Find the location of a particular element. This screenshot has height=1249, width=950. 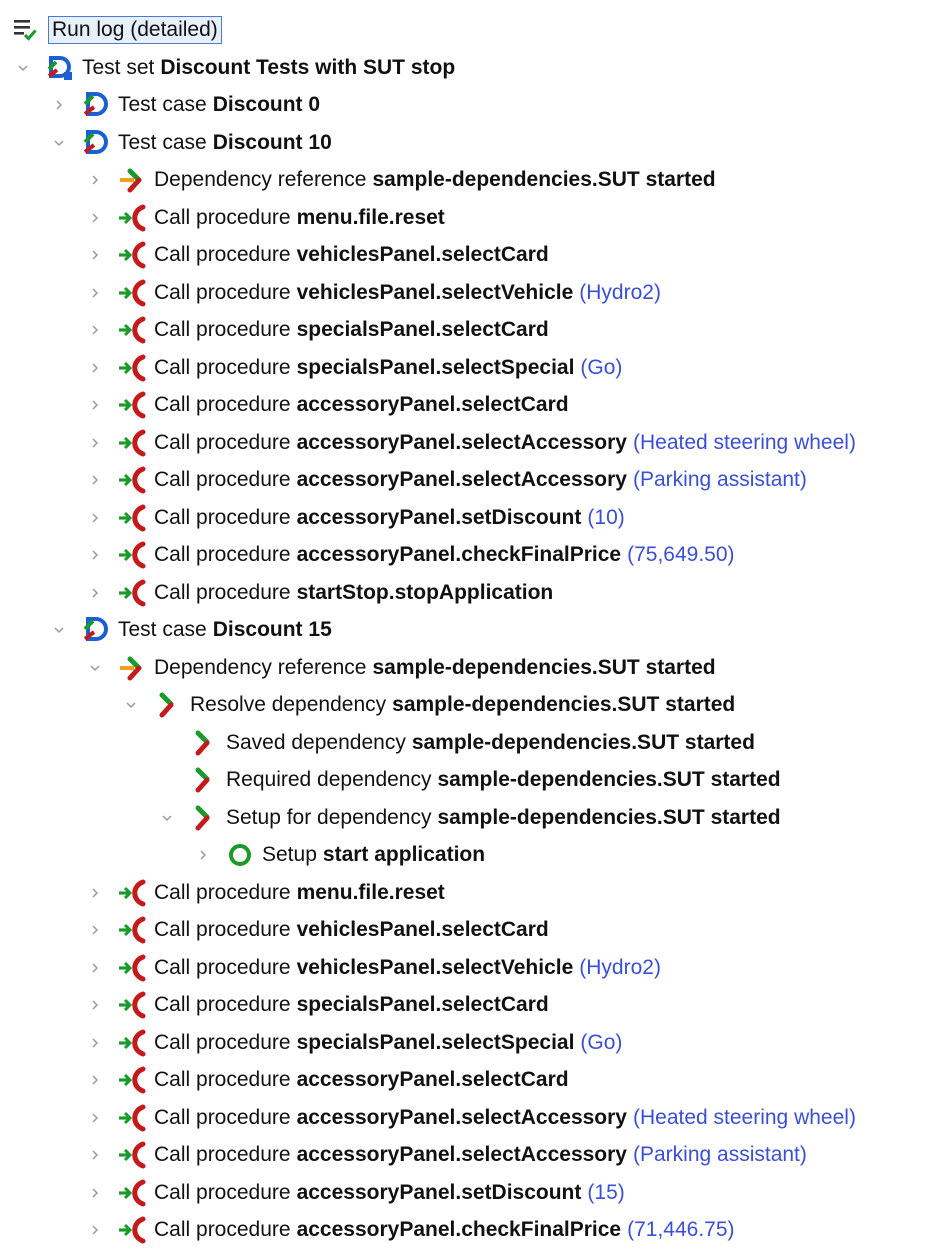

node-name: accessoryPanel.selectCard is located at coordinates (432, 404).